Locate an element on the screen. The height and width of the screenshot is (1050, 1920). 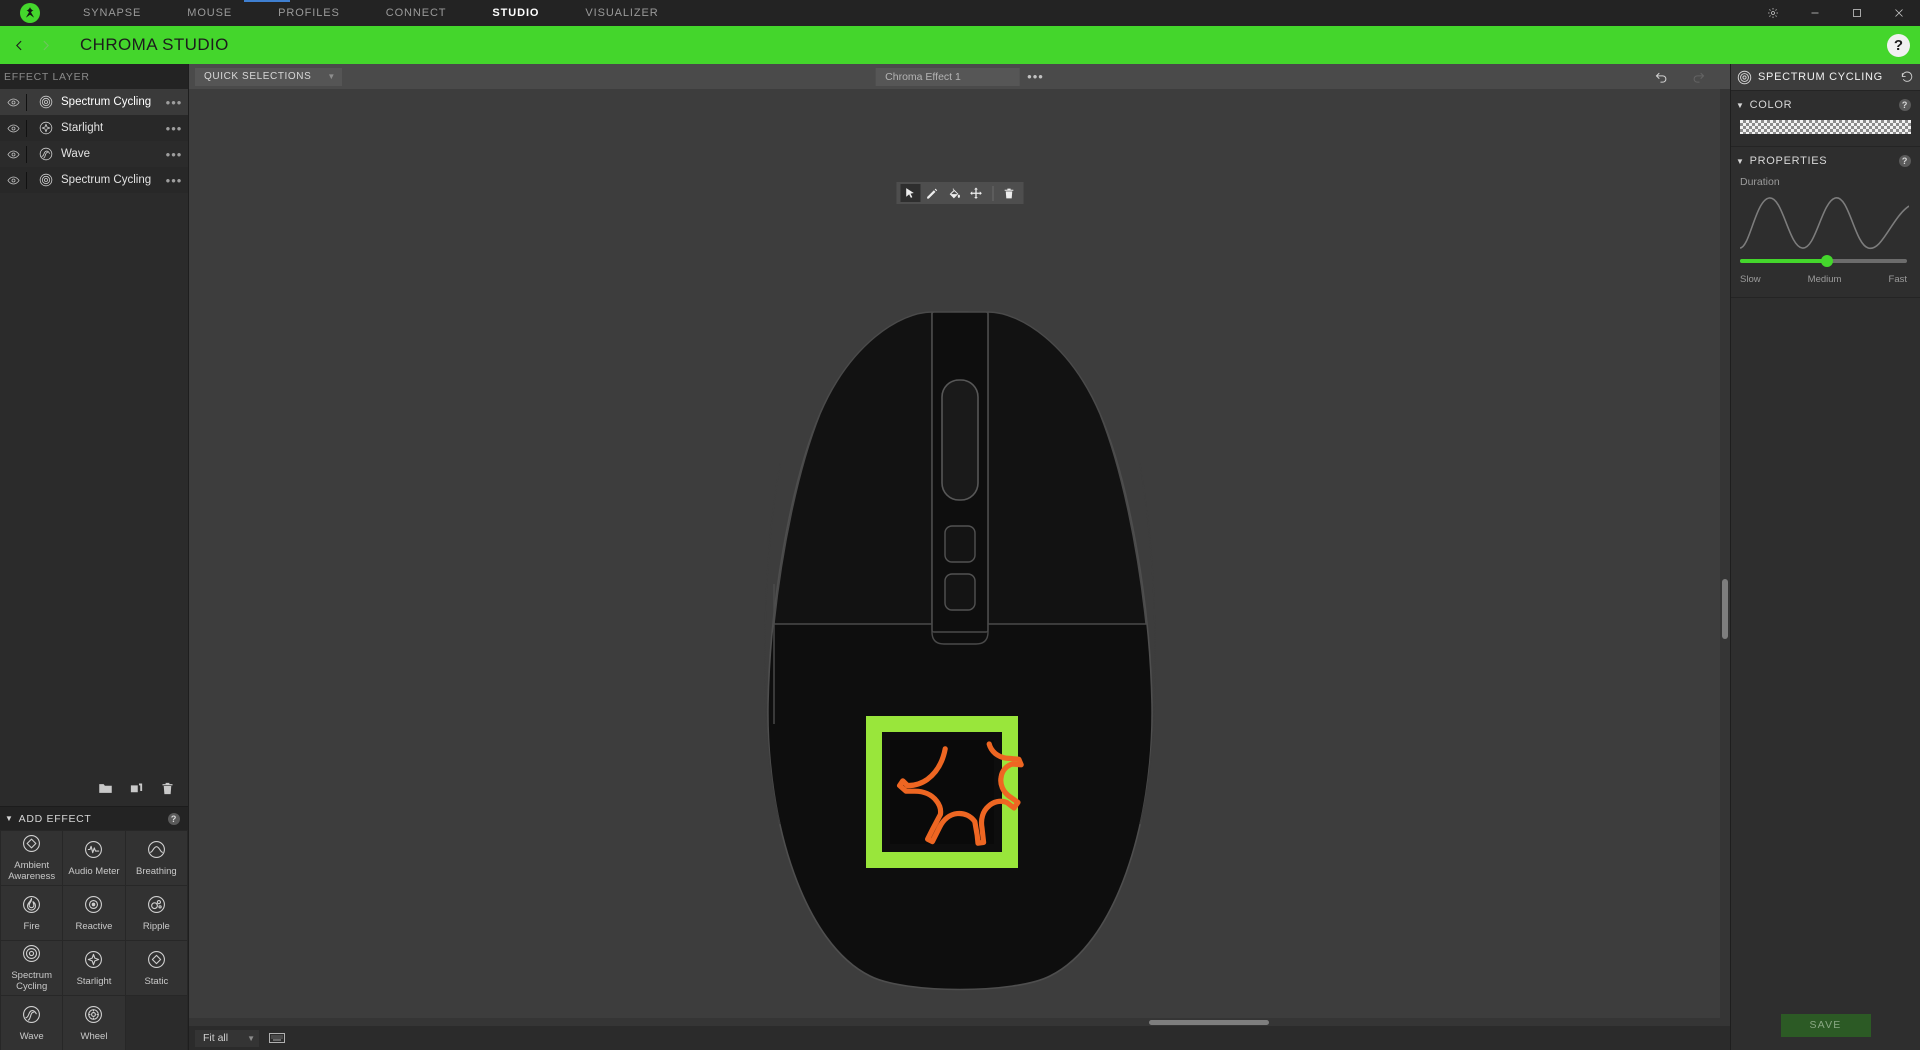
add-effect-empty-slot is located at coordinates (156, 1023).